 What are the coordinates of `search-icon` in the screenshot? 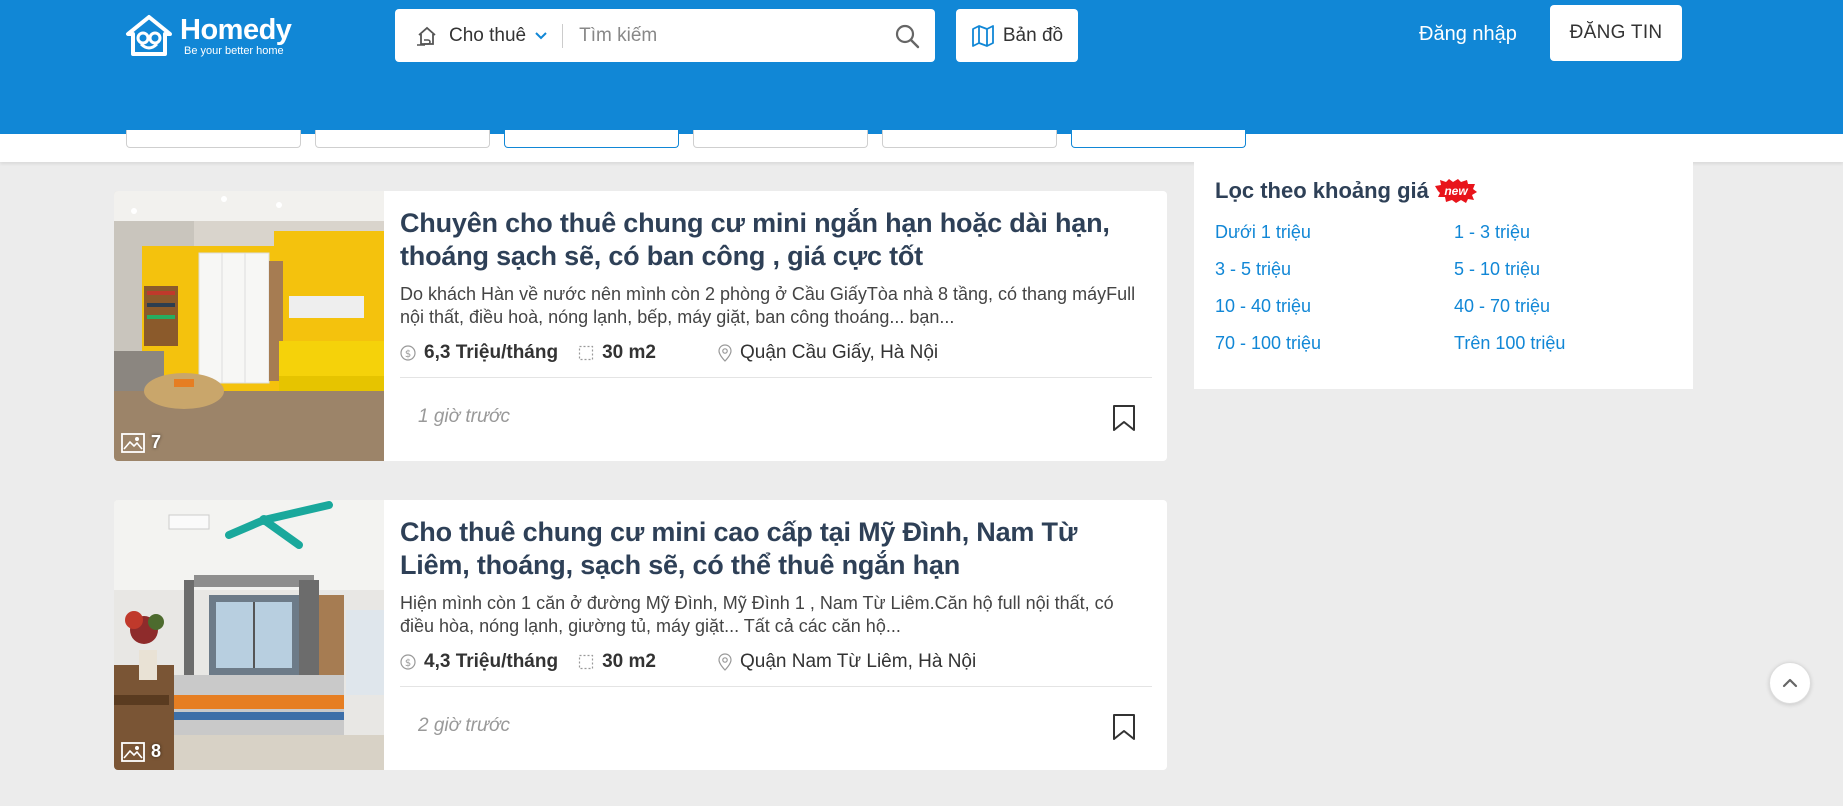 It's located at (907, 36).